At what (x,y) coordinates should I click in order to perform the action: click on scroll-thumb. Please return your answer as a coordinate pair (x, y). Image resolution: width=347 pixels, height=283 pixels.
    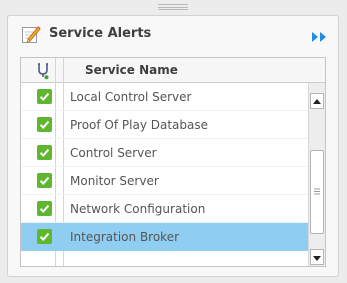
    Looking at the image, I should click on (317, 192).